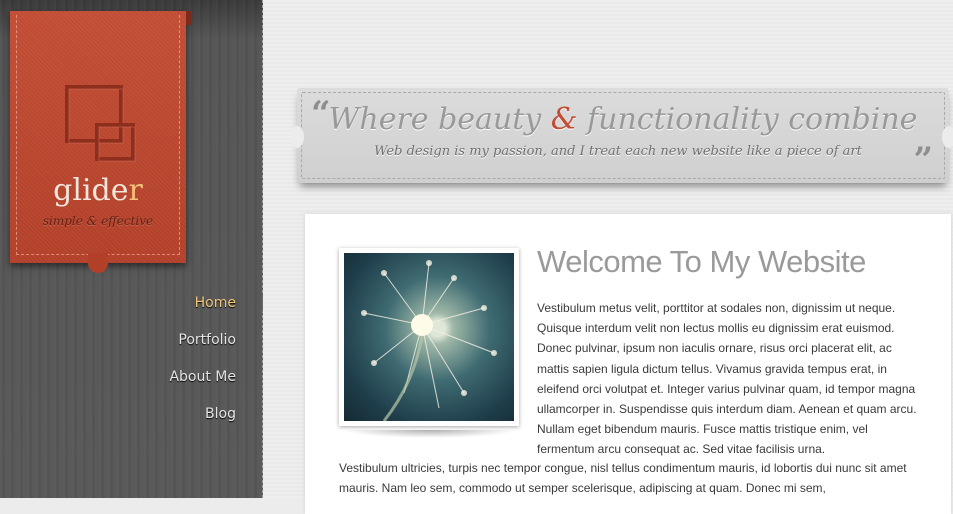 This screenshot has width=953, height=514. I want to click on logo-wordmark: glider, so click(98, 190).